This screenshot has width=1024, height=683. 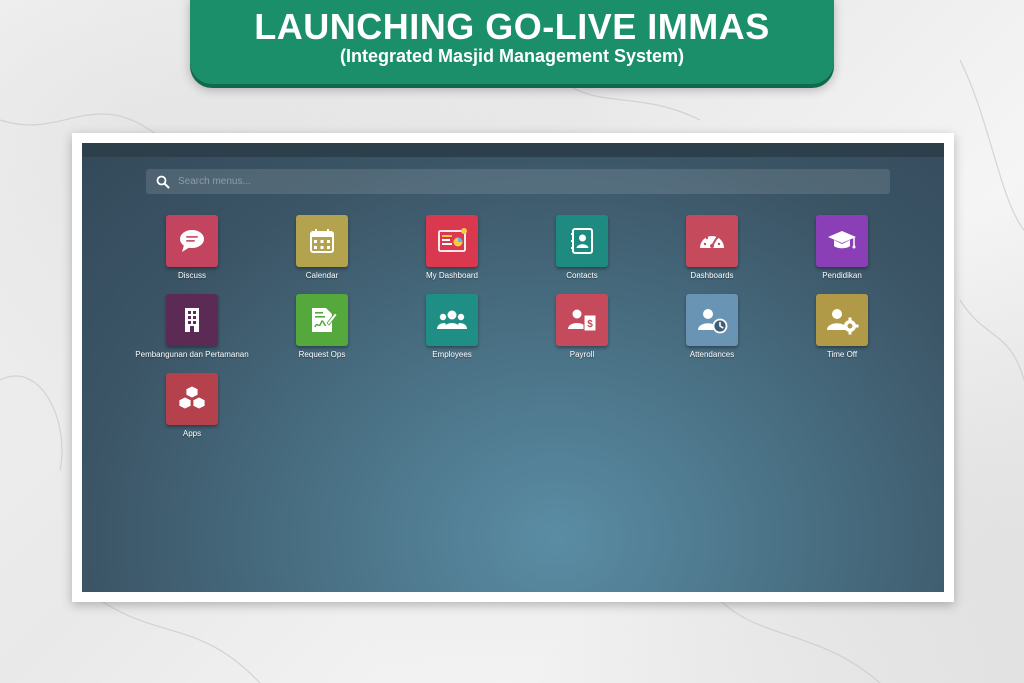 I want to click on app-apps: Apps, so click(x=192, y=405).